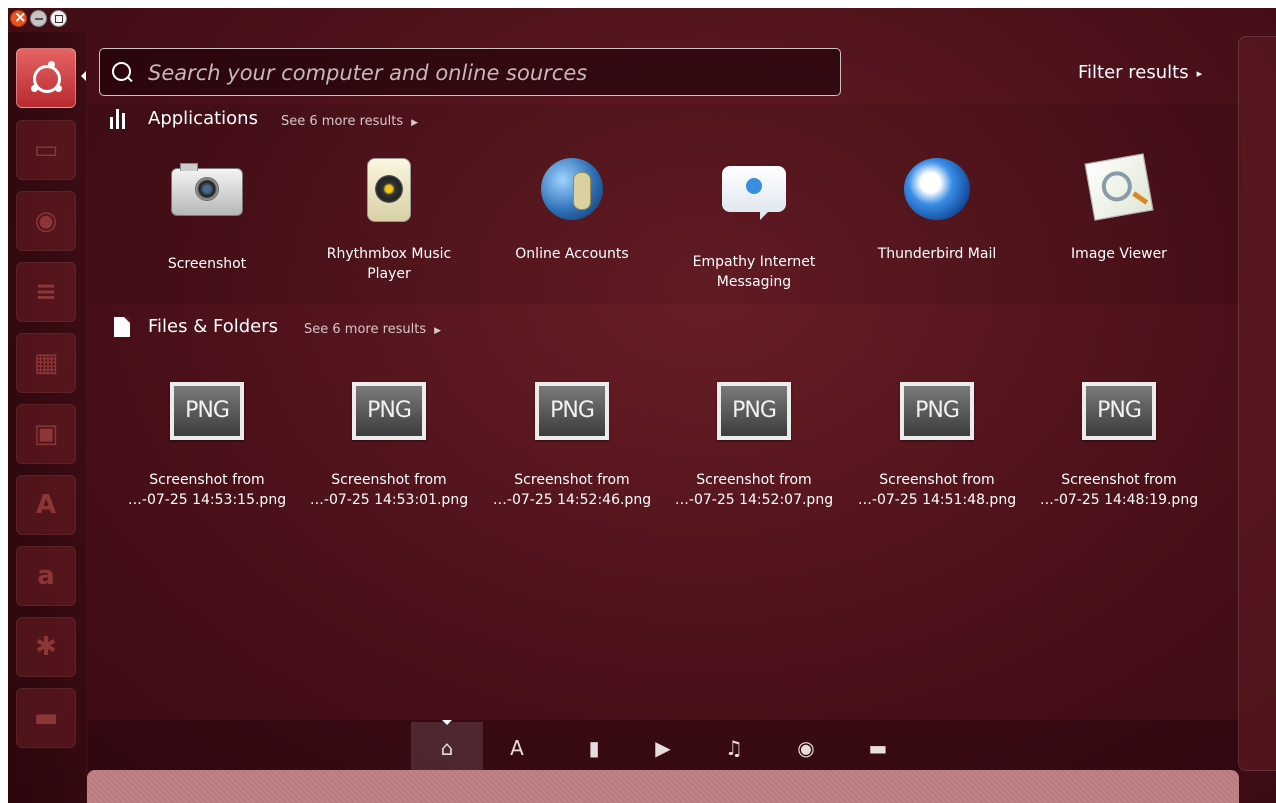  What do you see at coordinates (122, 327) in the screenshot?
I see `files-category-icon` at bounding box center [122, 327].